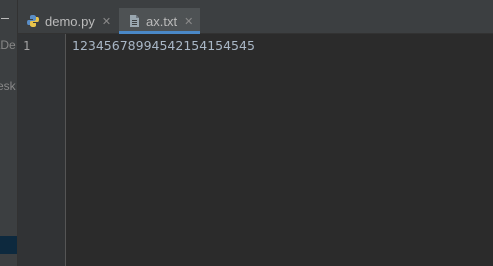  I want to click on project-tree-selected-row, so click(8, 245).